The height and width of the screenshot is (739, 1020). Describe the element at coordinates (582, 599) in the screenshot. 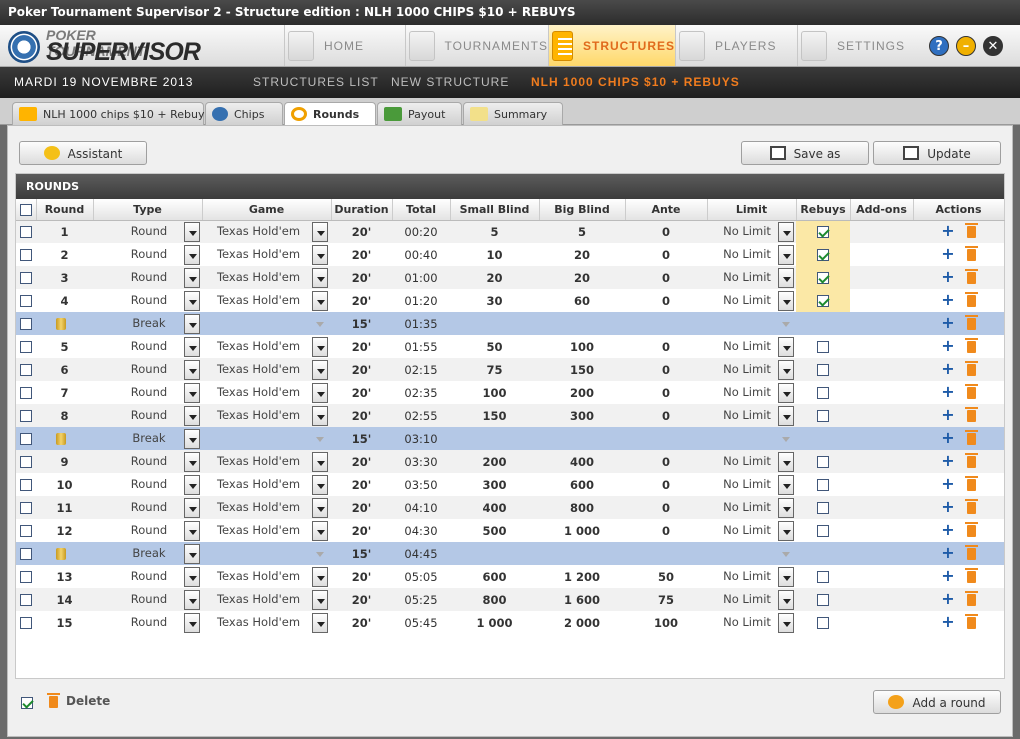

I see `big-blind-cell: 1 600` at that location.